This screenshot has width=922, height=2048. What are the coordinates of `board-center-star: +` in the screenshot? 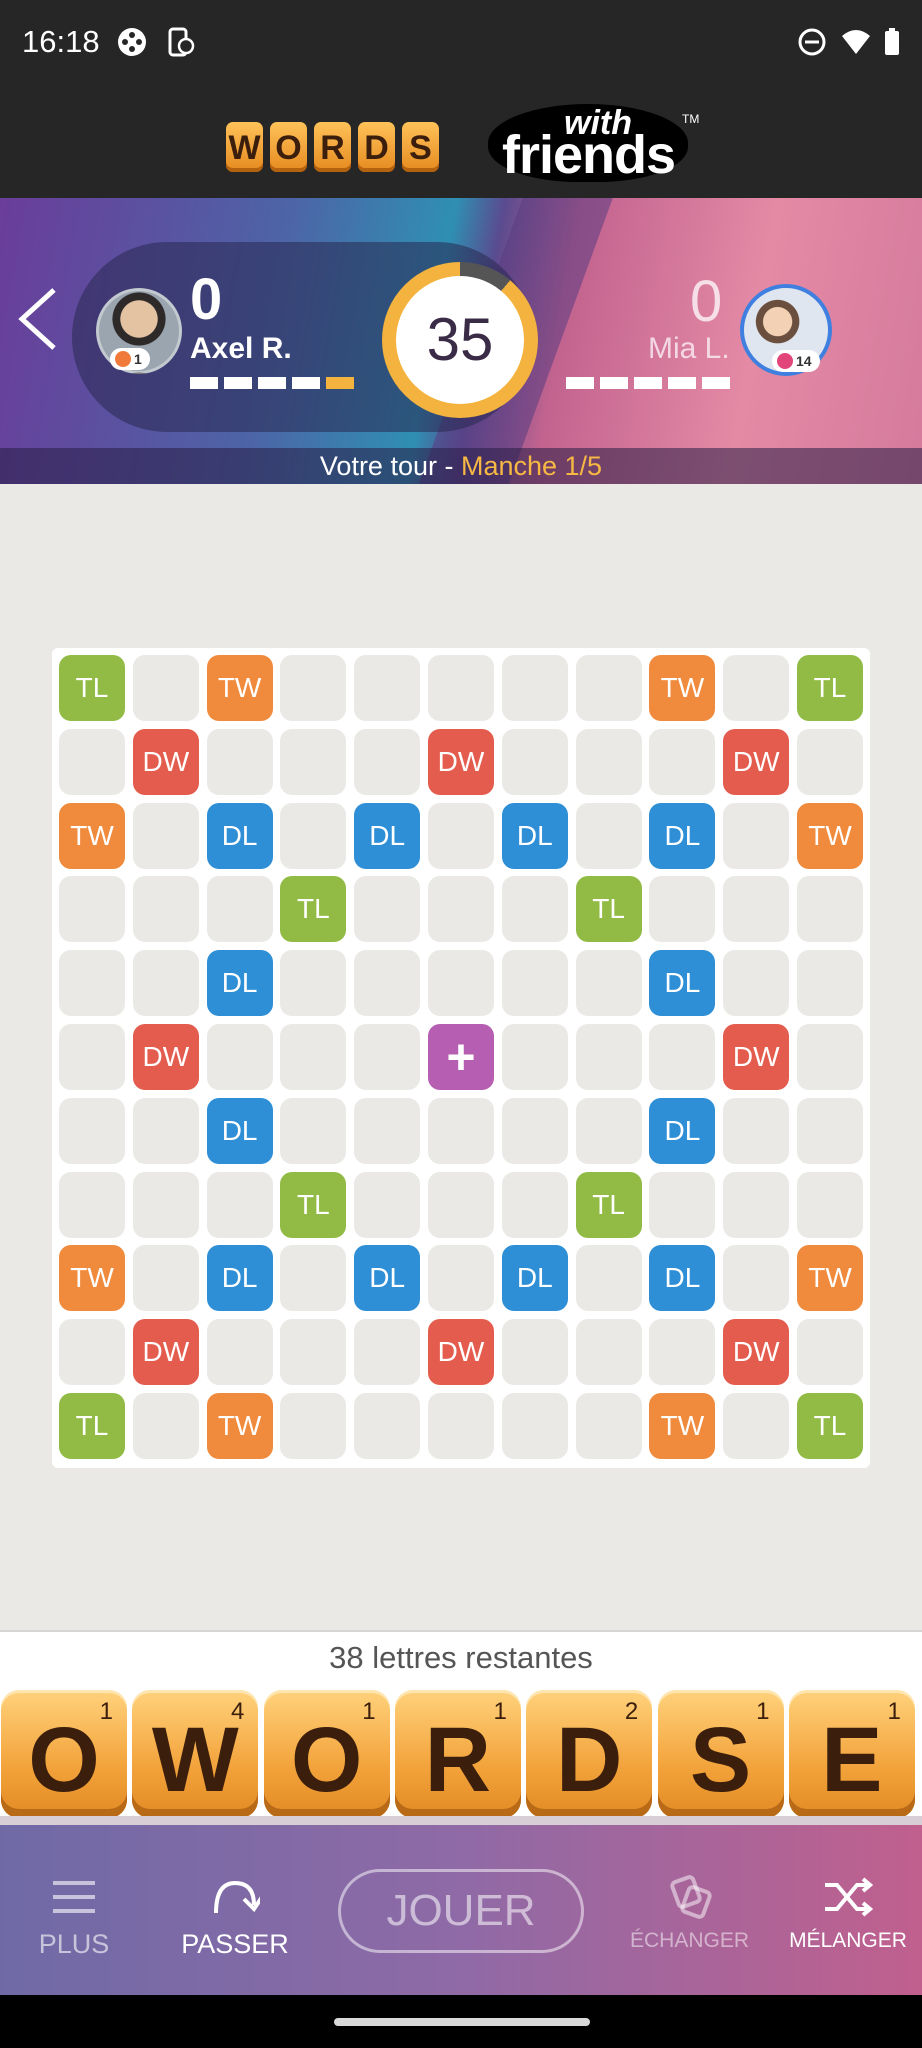 It's located at (461, 1057).